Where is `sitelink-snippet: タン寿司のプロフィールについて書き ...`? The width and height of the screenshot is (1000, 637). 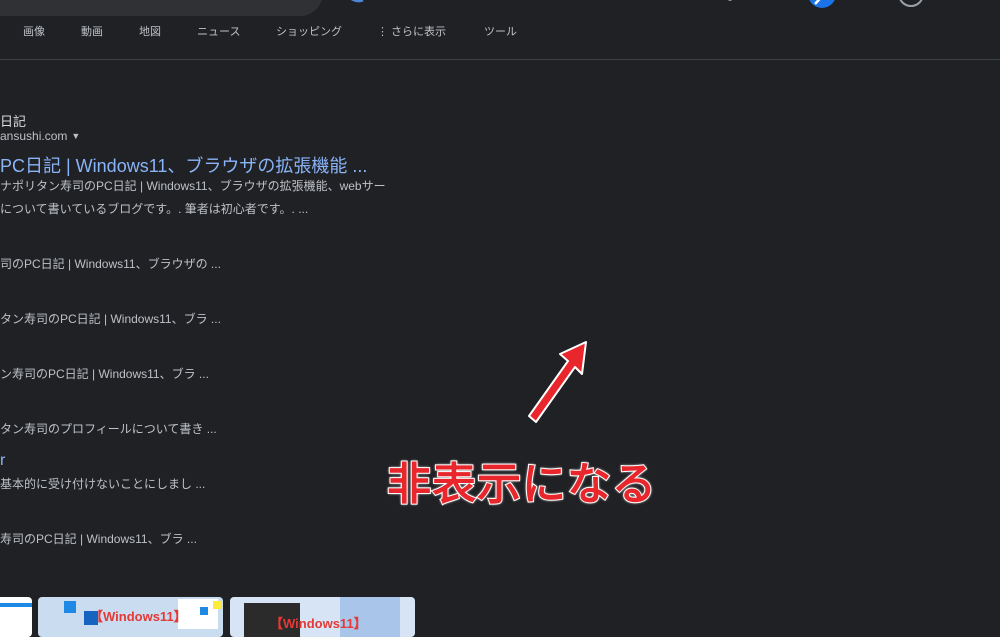 sitelink-snippet: タン寿司のプロフィールについて書き ... is located at coordinates (108, 429).